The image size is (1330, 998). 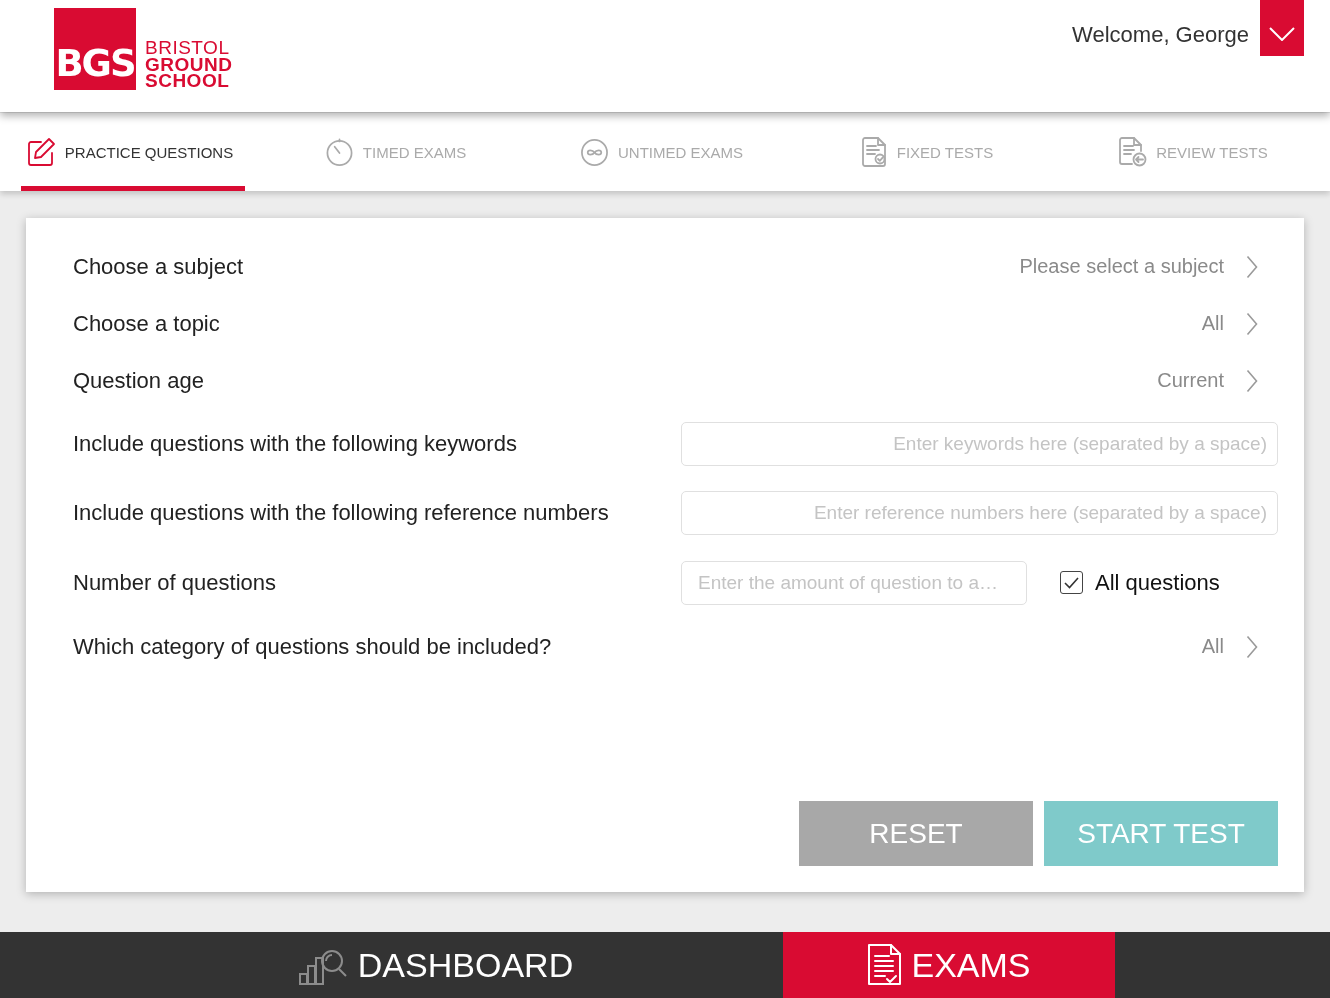 What do you see at coordinates (138, 380) in the screenshot?
I see `field-label: Question age` at bounding box center [138, 380].